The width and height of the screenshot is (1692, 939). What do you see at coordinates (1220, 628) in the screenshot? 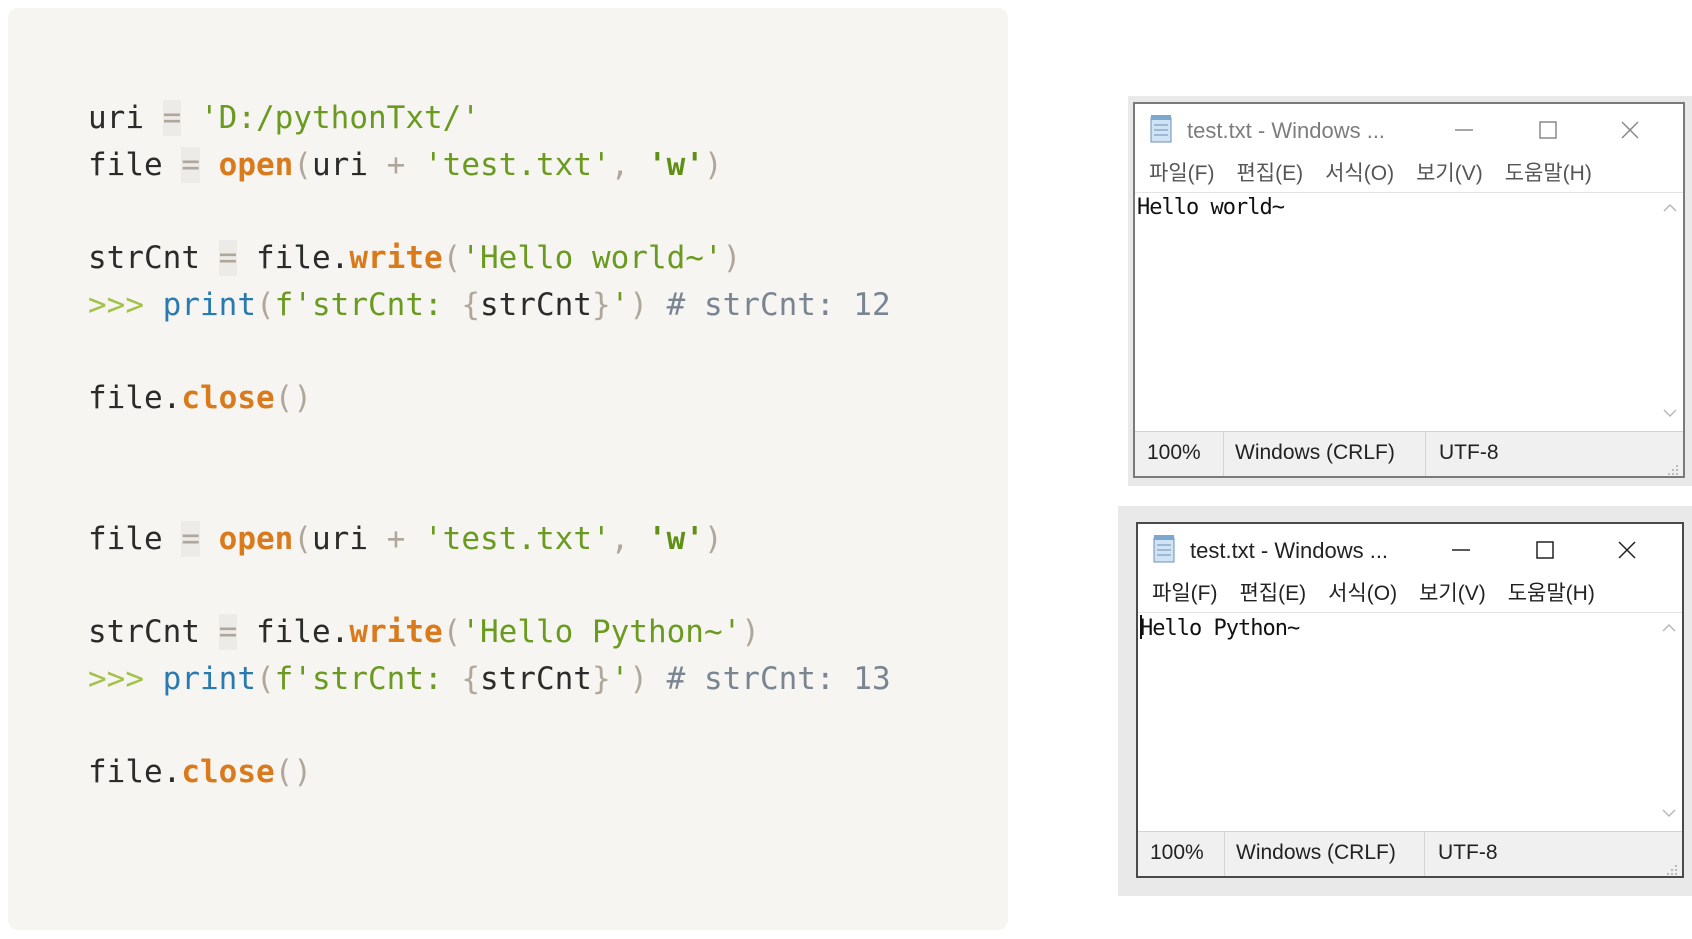
I see `editor-content-wrap: Hello Python~` at bounding box center [1220, 628].